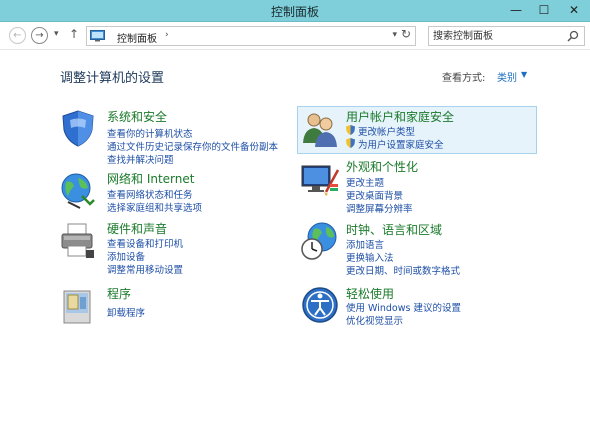  I want to click on refresh-button: ↻, so click(406, 35).